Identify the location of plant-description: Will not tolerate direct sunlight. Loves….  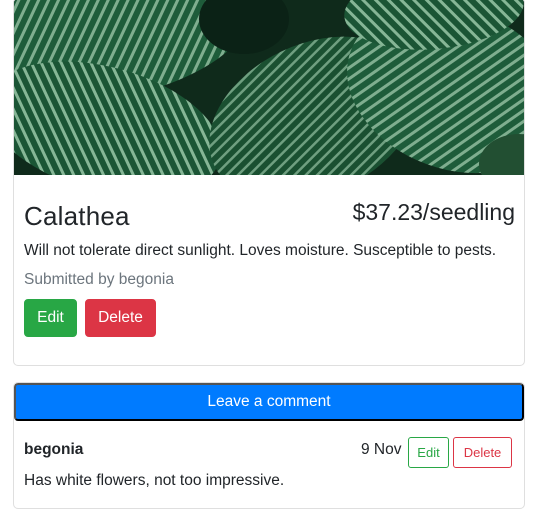
(260, 250).